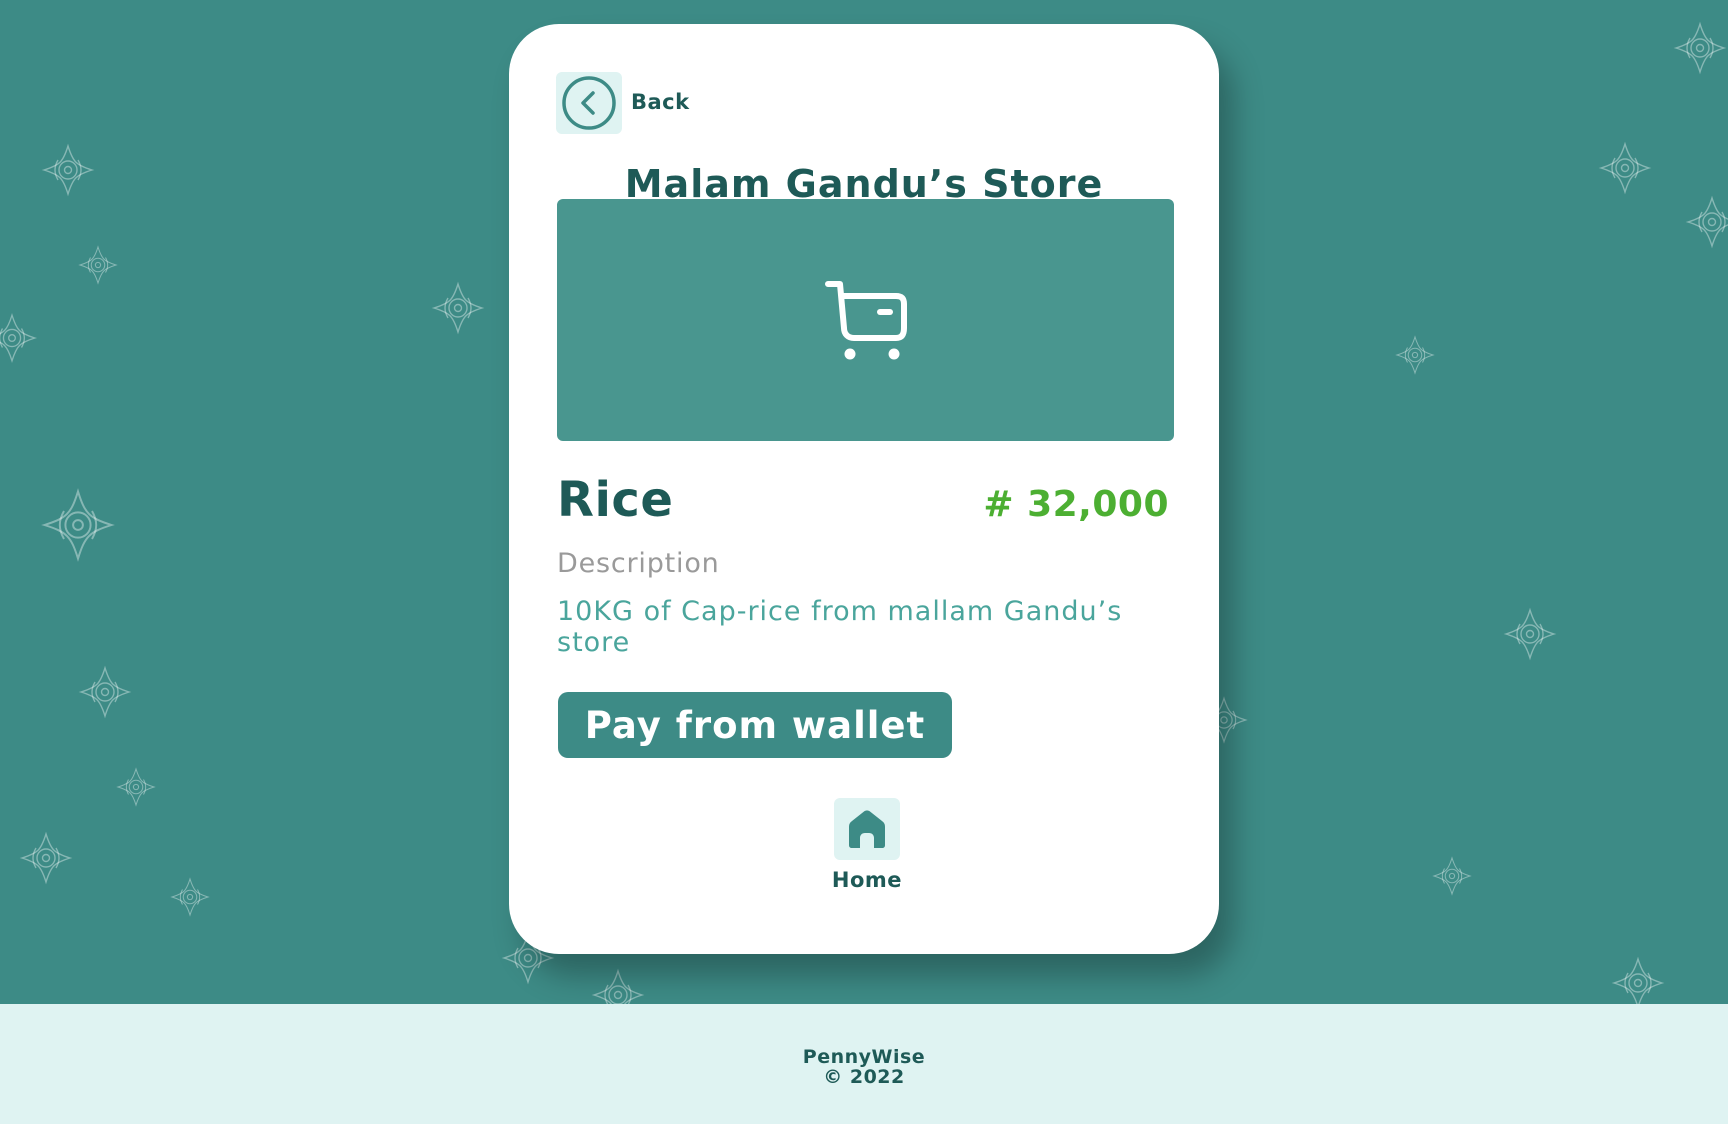  Describe the element at coordinates (660, 102) in the screenshot. I see `back-label: Back` at that location.